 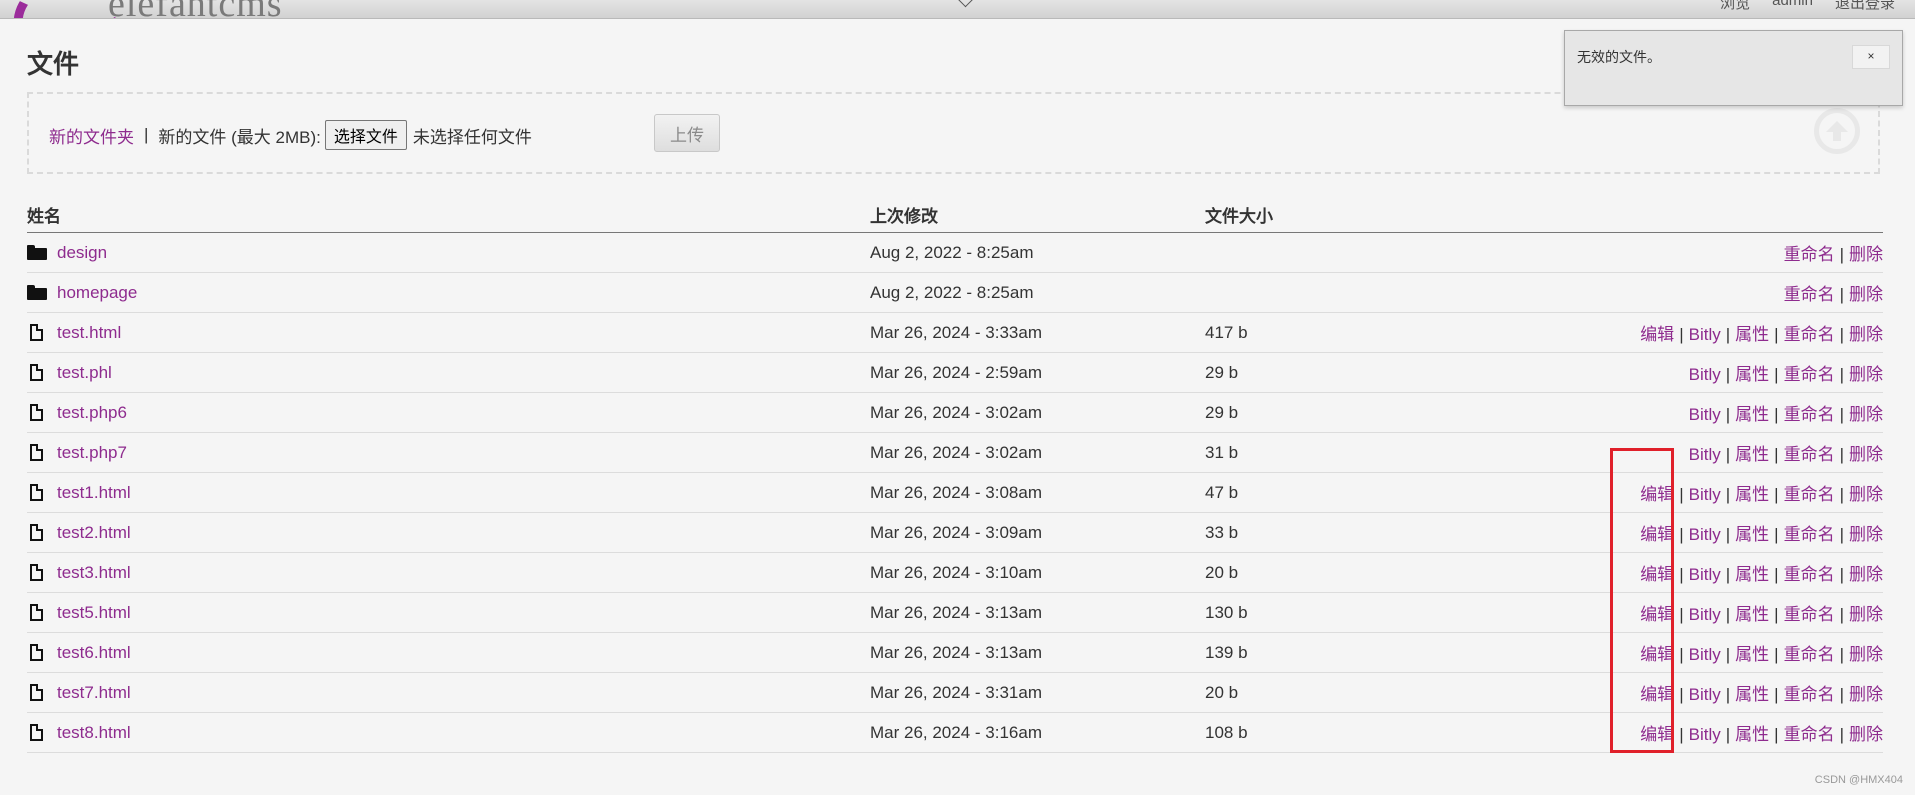 I want to click on file-name-link: homepage, so click(x=97, y=293).